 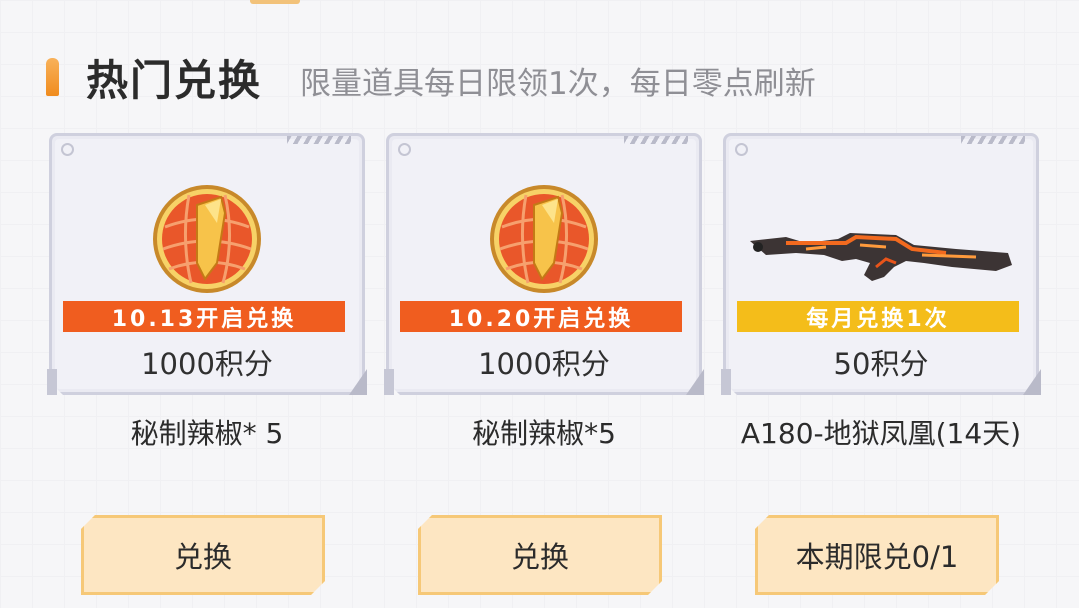 I want to click on redeem-button-label: 本期限兑0/1, so click(x=877, y=557).